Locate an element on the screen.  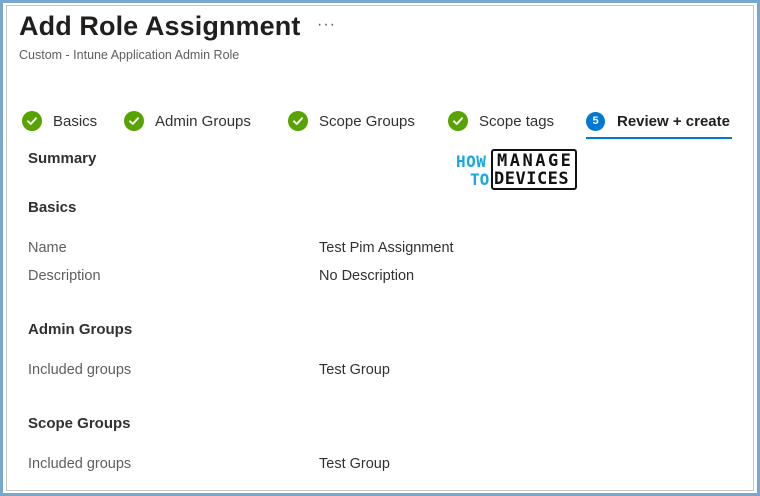
page-subtitle: Custom - Intune Application Admin Role is located at coordinates (129, 55).